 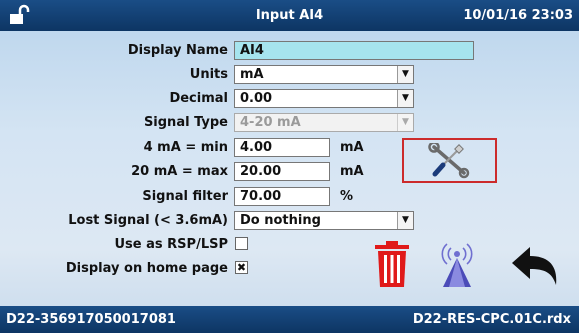 What do you see at coordinates (324, 74) in the screenshot?
I see `units-select: mA ▼` at bounding box center [324, 74].